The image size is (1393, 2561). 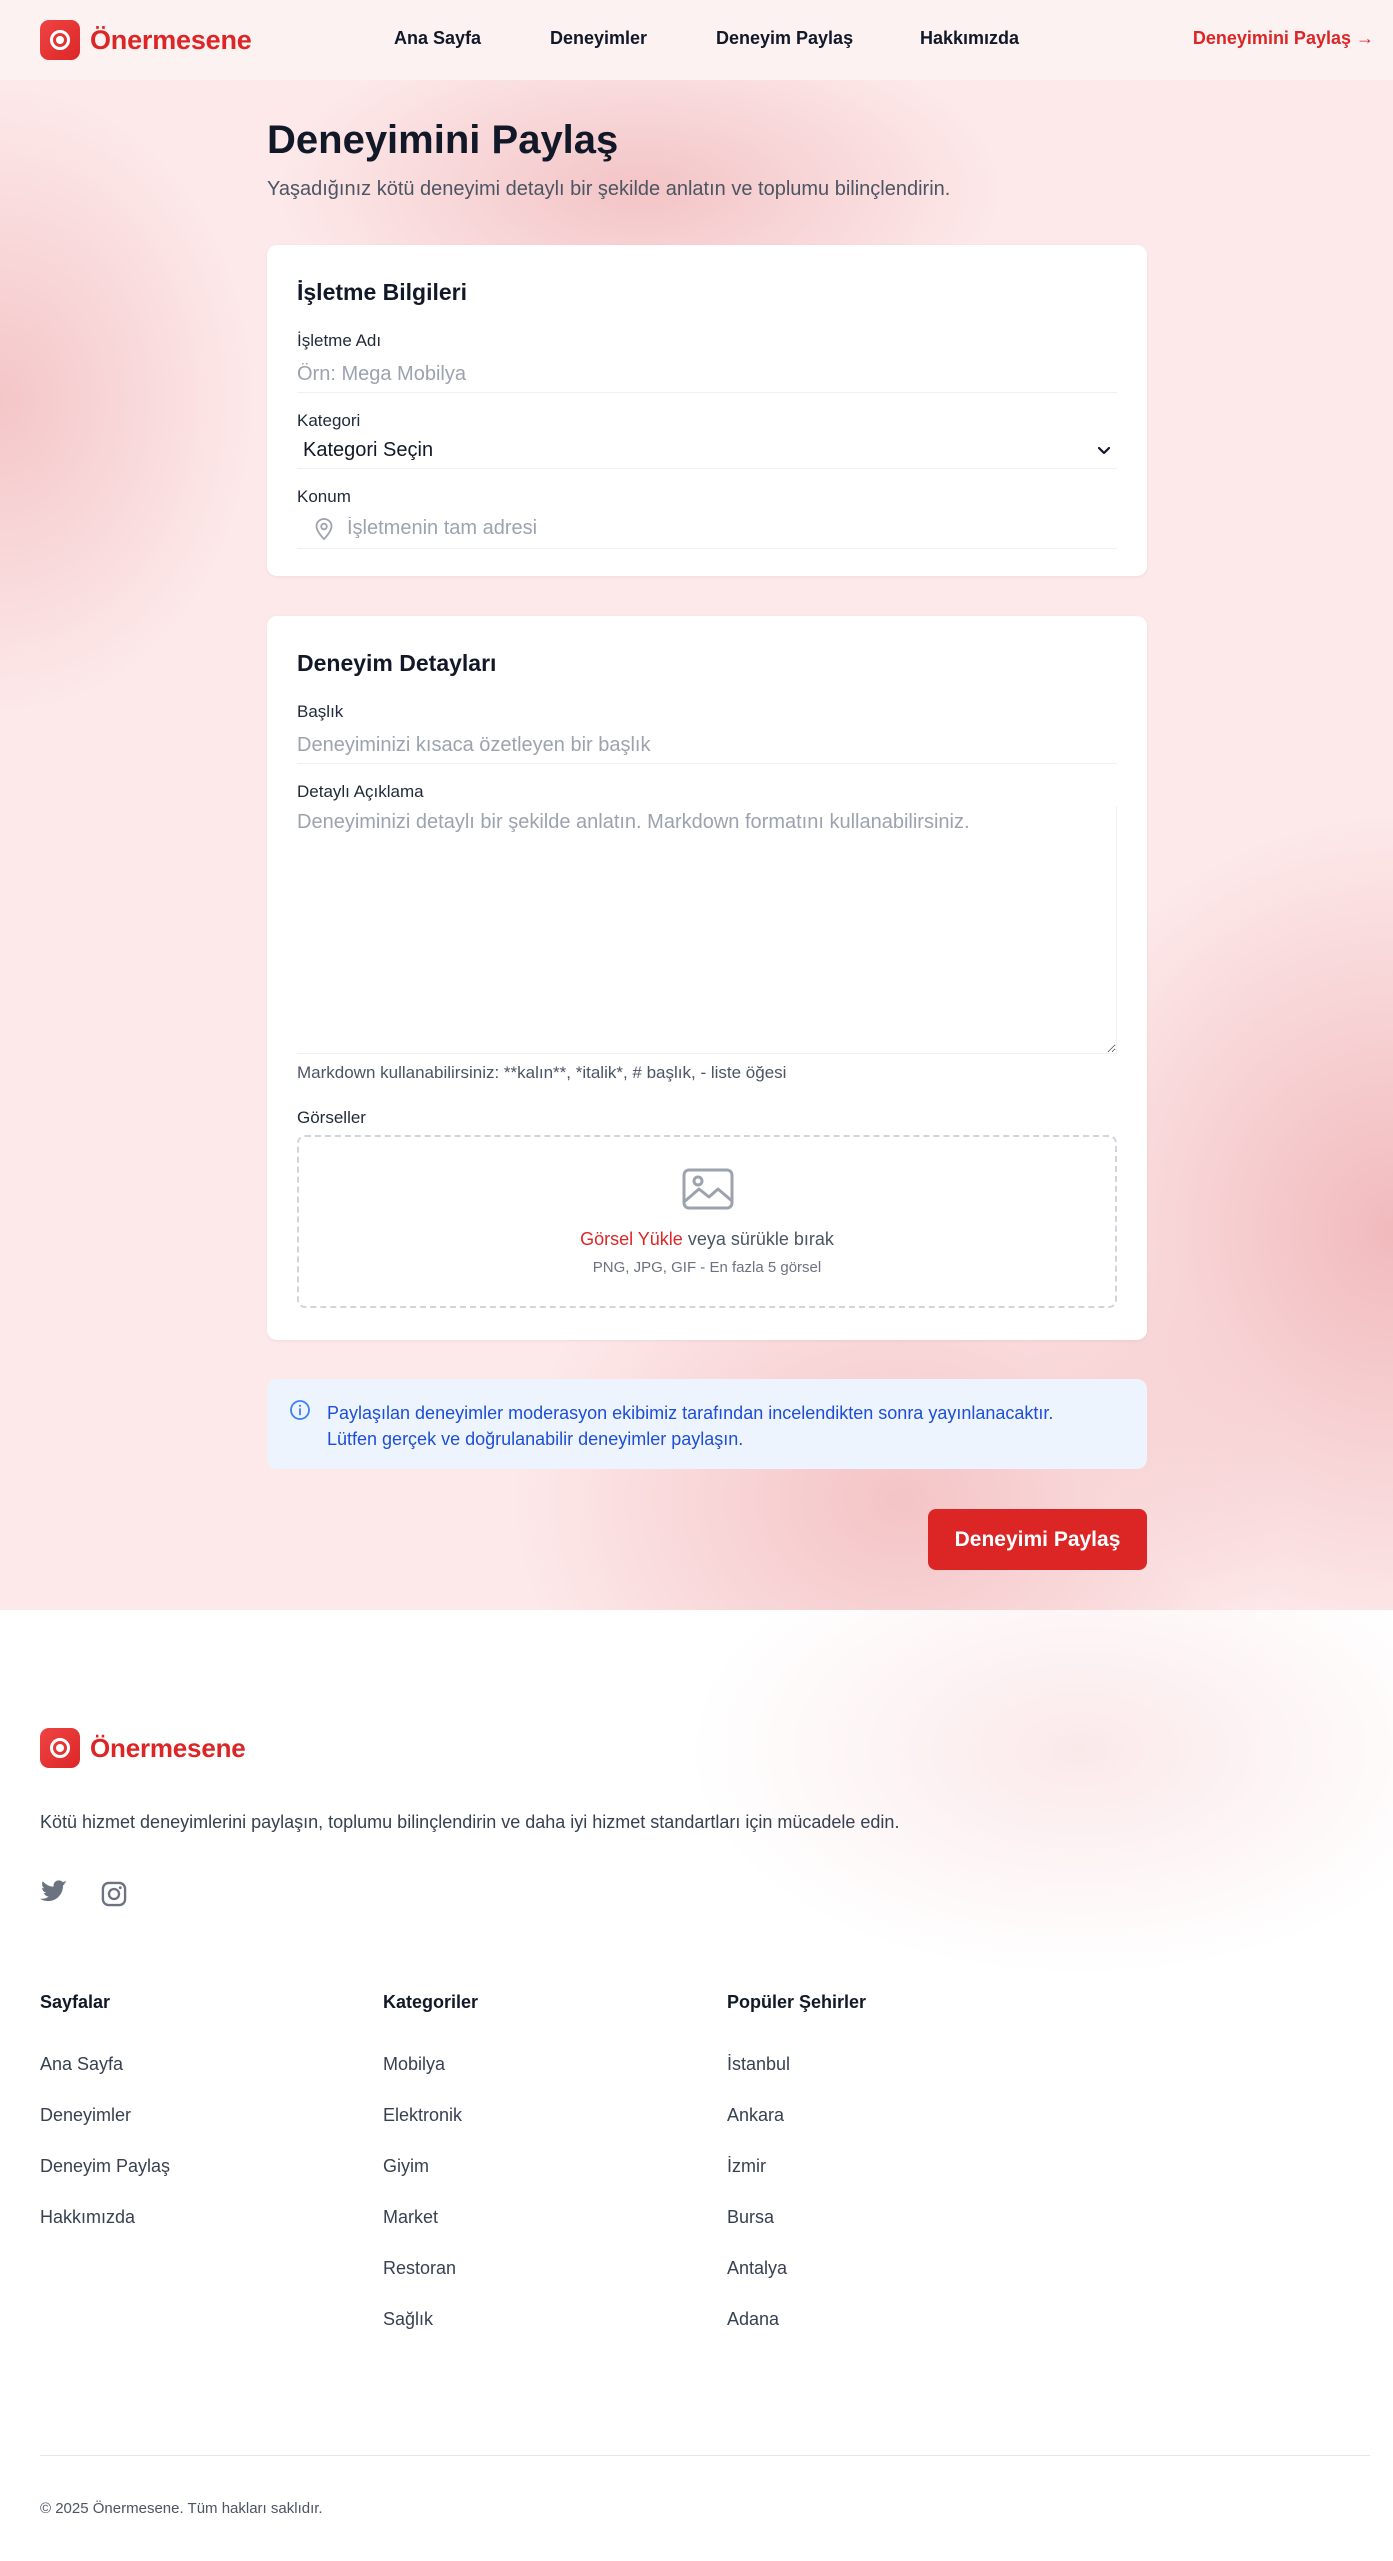 I want to click on brand-name: Önermesene, so click(x=171, y=39).